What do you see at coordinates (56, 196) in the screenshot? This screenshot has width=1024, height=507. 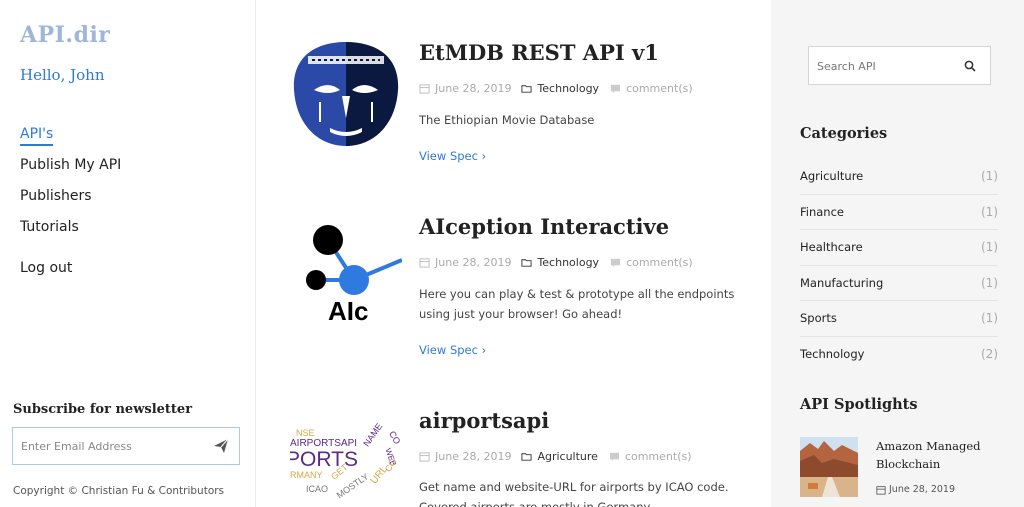 I see `nav-item-label: Publishers` at bounding box center [56, 196].